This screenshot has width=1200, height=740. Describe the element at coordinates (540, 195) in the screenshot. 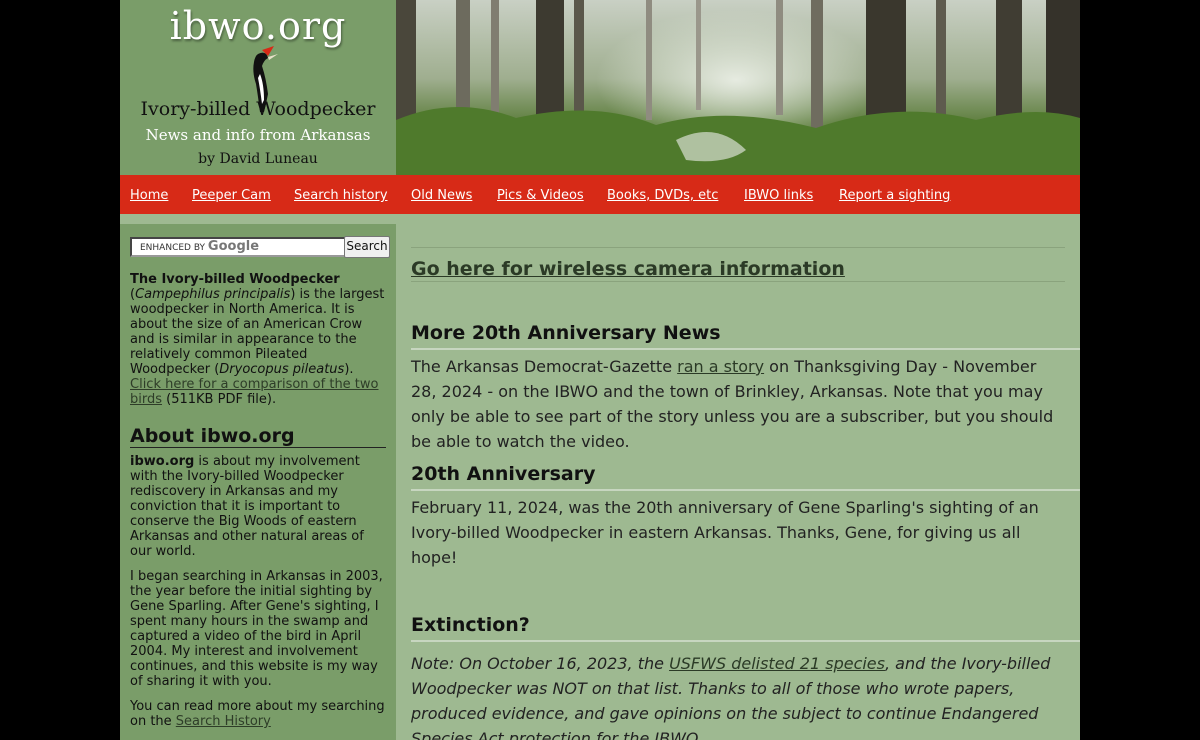

I see `nav-pics-videos: Pics & Videos` at that location.